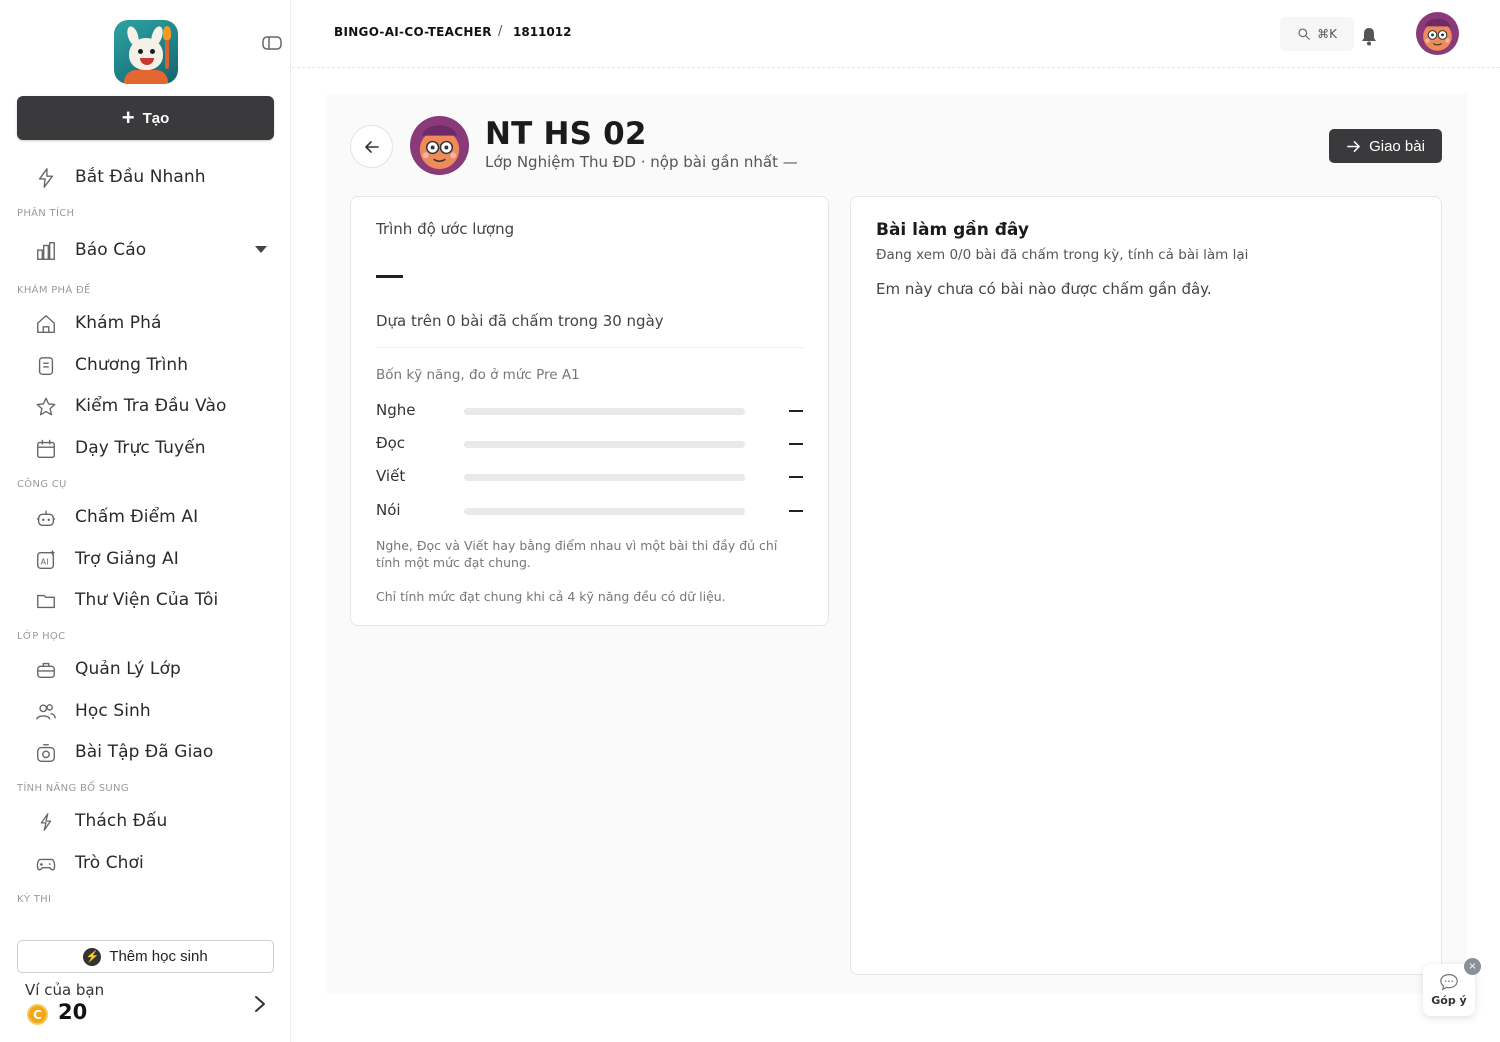  I want to click on gamepad-icon, so click(46, 864).